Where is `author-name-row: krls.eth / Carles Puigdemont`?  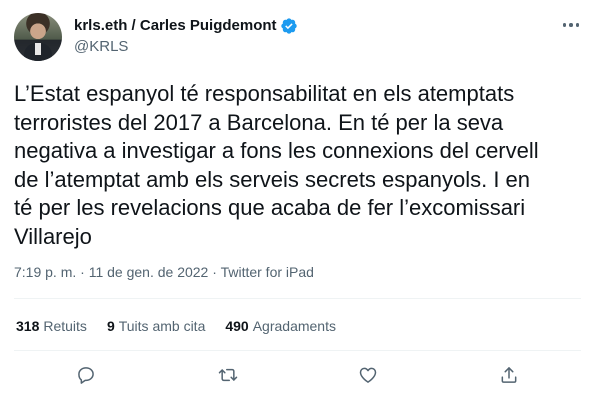
author-name-row: krls.eth / Carles Puigdemont is located at coordinates (186, 26).